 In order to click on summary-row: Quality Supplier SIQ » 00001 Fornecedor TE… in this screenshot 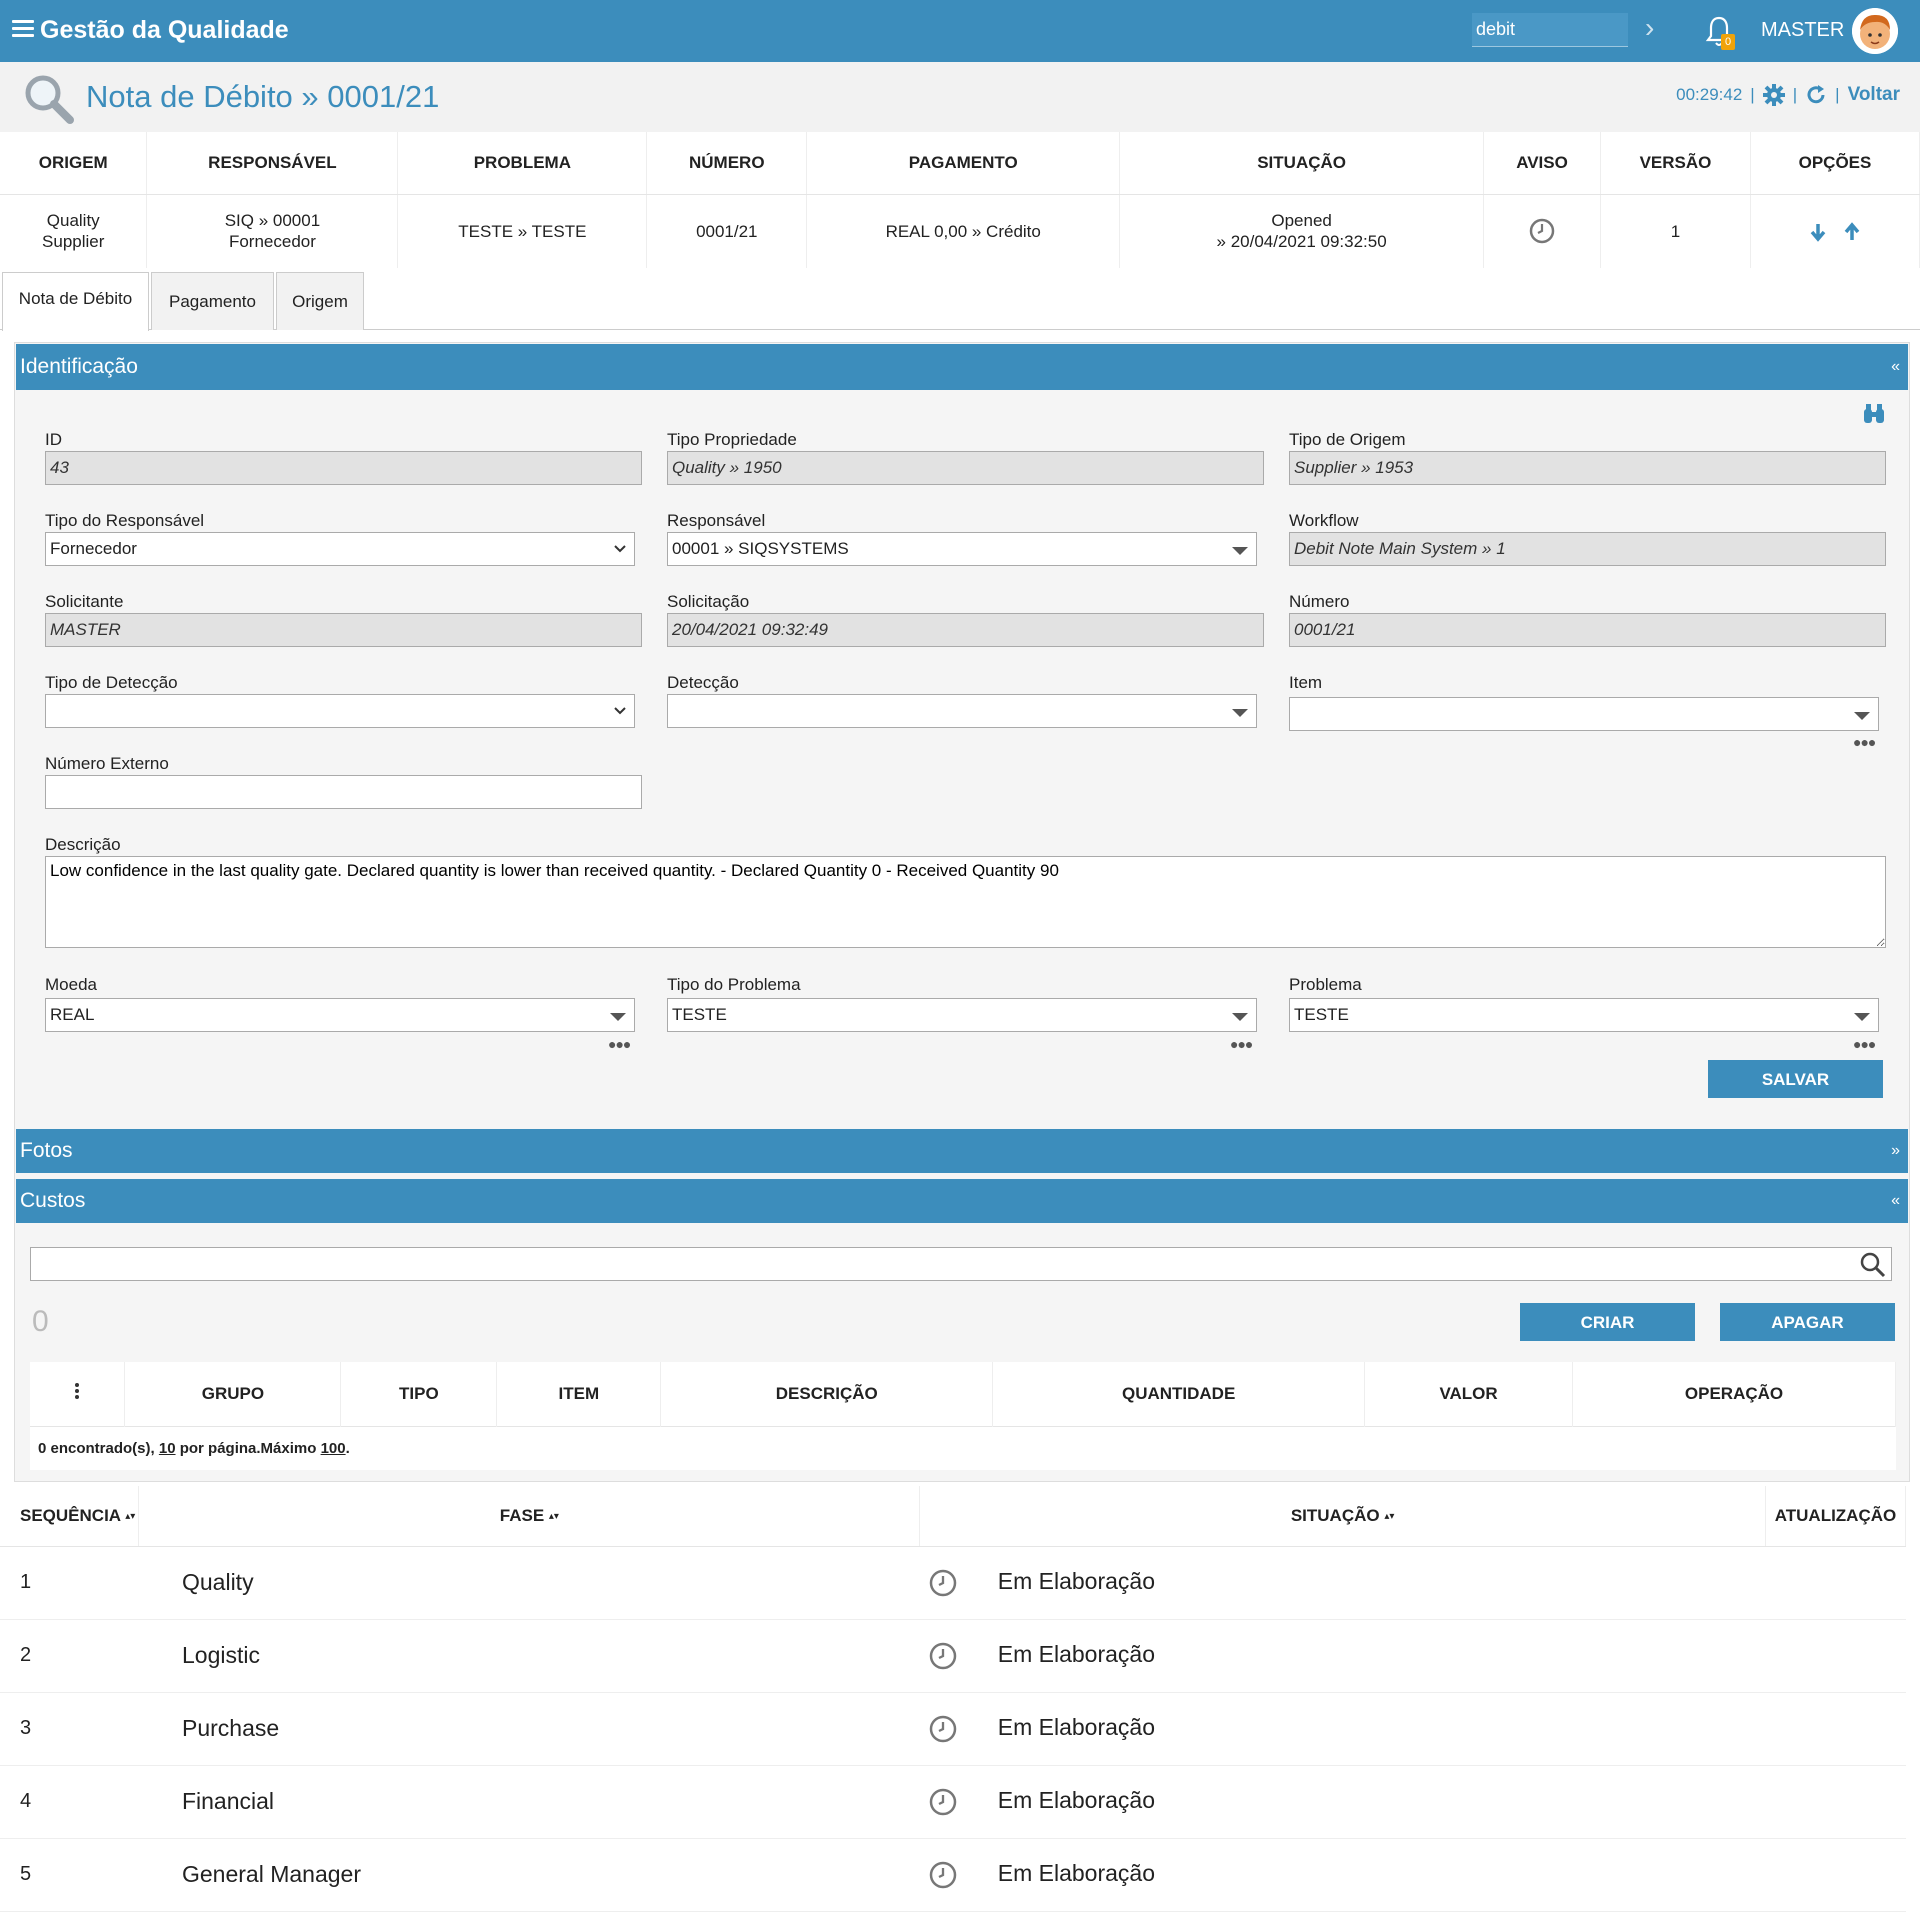, I will do `click(960, 231)`.